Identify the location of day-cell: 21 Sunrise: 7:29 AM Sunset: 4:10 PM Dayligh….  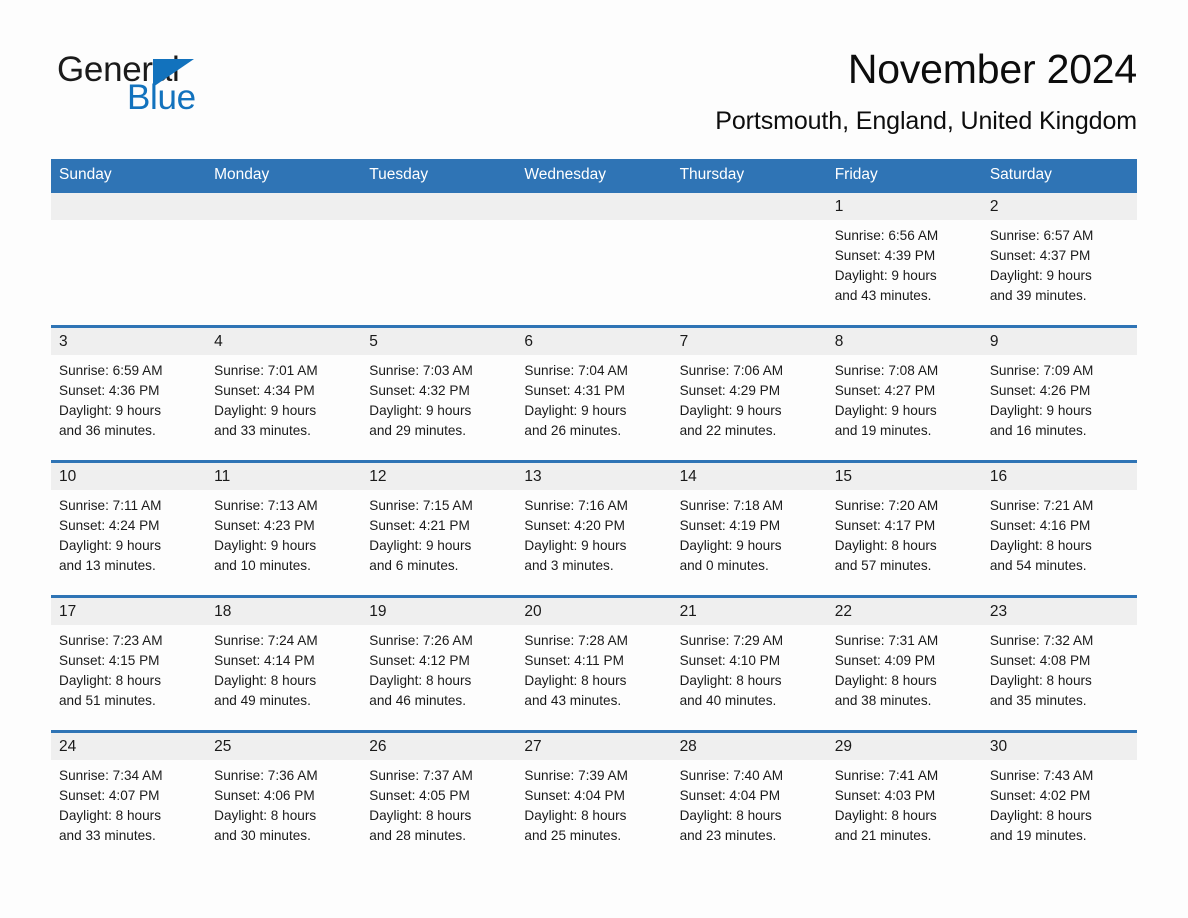
(749, 663).